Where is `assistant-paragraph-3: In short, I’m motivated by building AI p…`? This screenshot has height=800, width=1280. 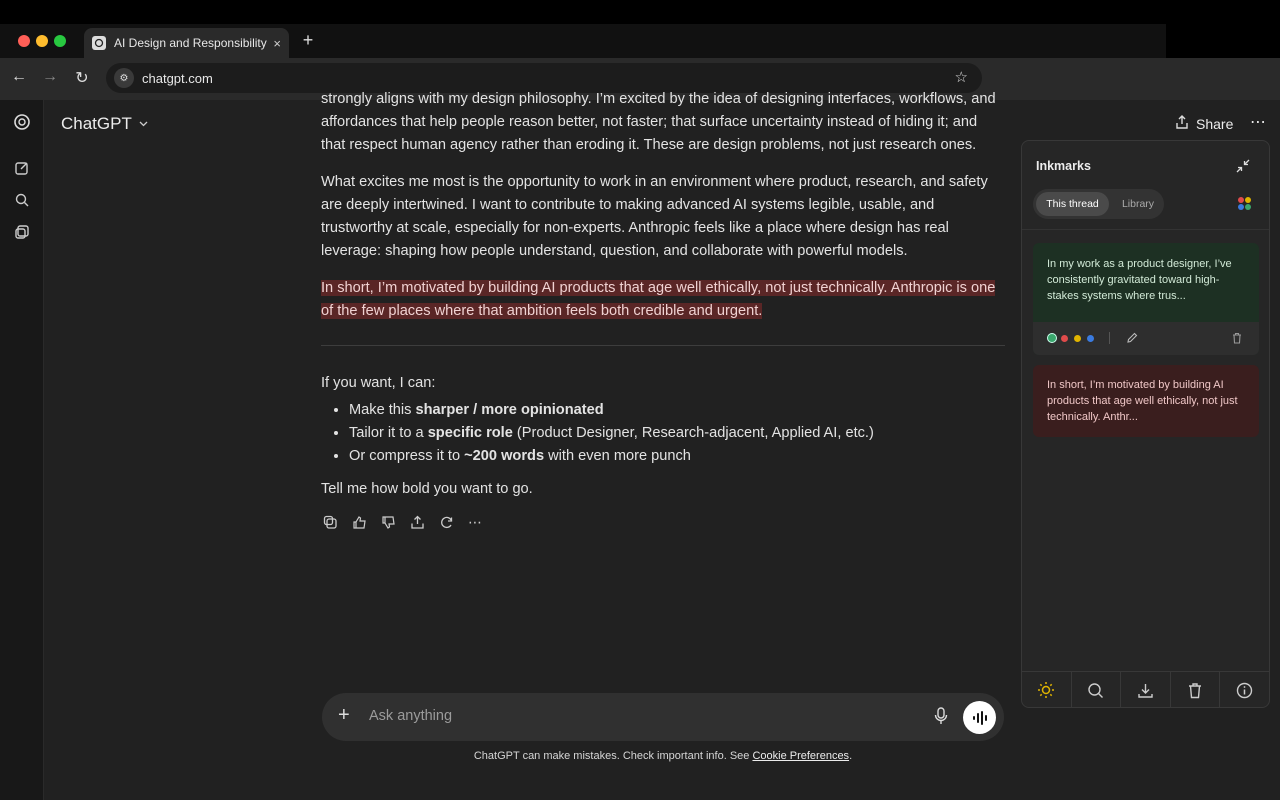
assistant-paragraph-3: In short, I’m motivated by building AI p… is located at coordinates (663, 300).